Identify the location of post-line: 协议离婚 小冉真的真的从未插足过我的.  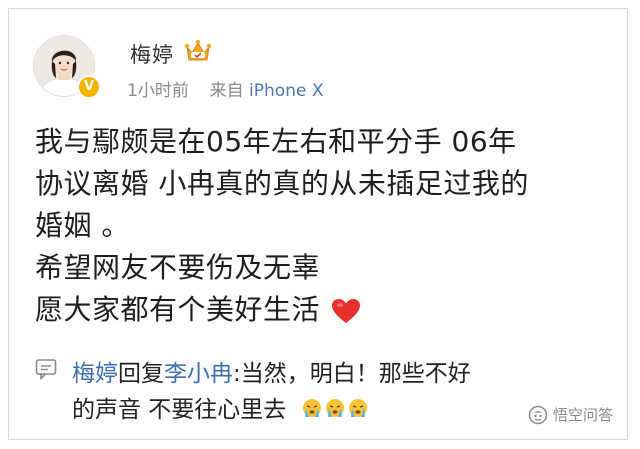
(282, 183).